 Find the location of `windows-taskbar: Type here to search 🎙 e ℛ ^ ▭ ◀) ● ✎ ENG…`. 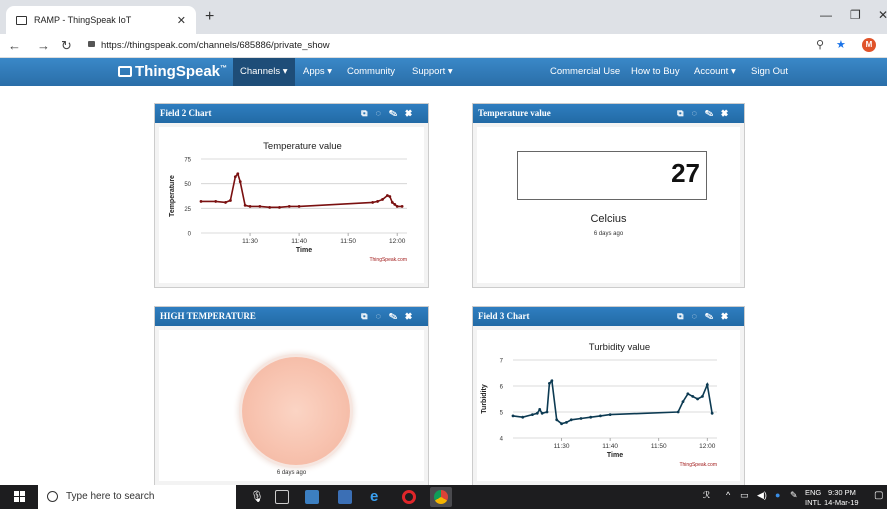

windows-taskbar: Type here to search 🎙 e ℛ ^ ▭ ◀) ● ✎ ENG… is located at coordinates (443, 497).